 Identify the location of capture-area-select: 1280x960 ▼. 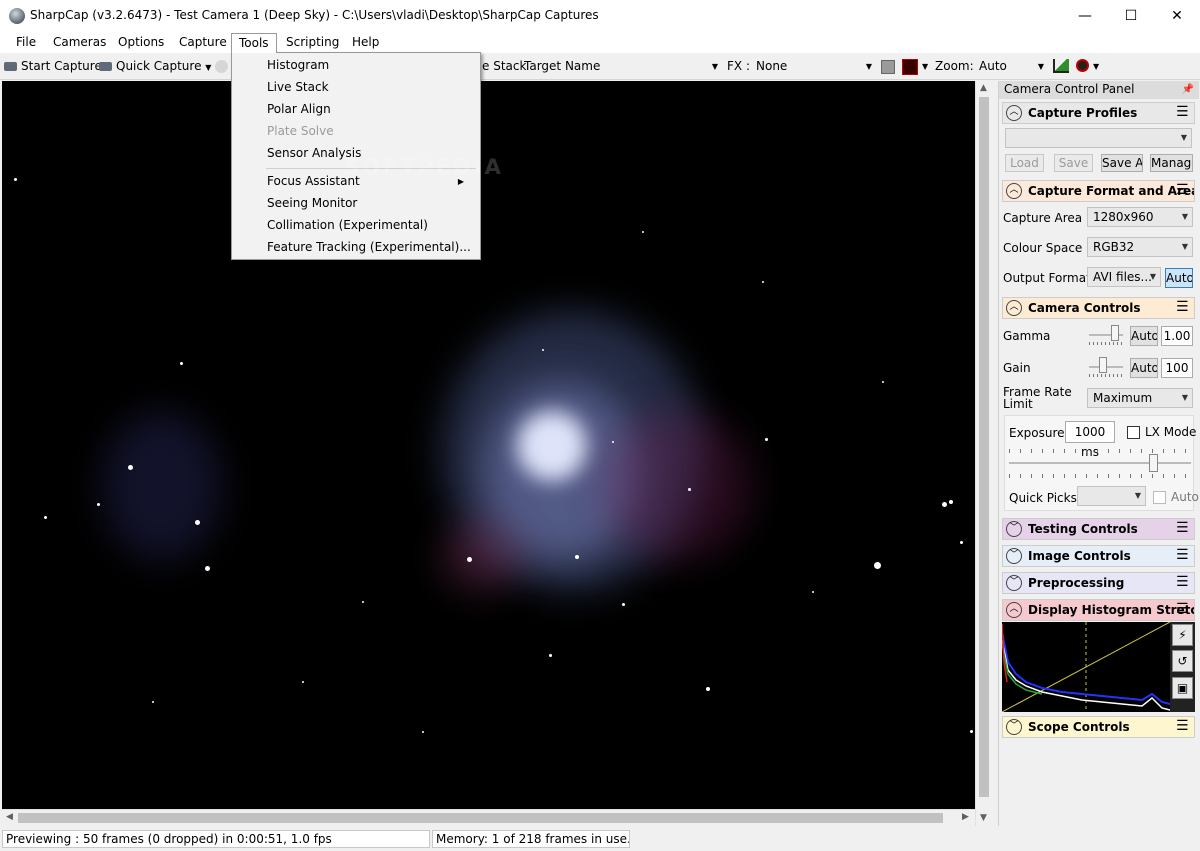
(1140, 217).